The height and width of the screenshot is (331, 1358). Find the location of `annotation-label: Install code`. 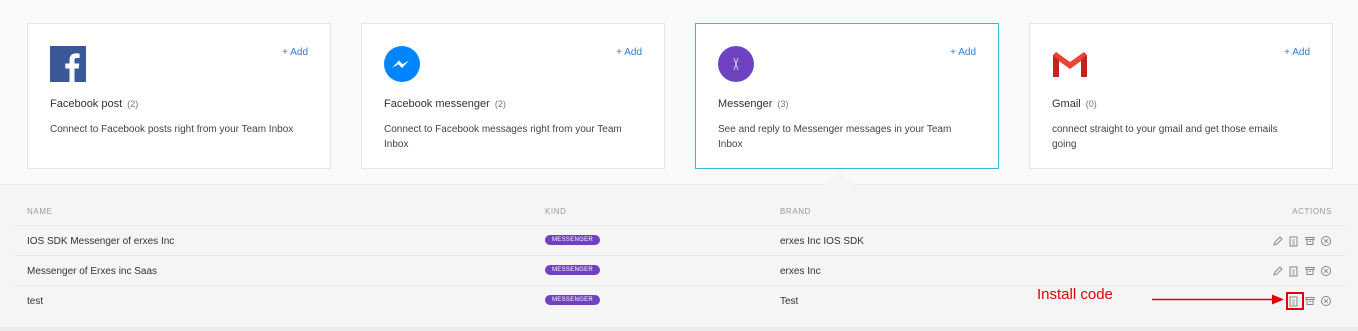

annotation-label: Install code is located at coordinates (1075, 294).